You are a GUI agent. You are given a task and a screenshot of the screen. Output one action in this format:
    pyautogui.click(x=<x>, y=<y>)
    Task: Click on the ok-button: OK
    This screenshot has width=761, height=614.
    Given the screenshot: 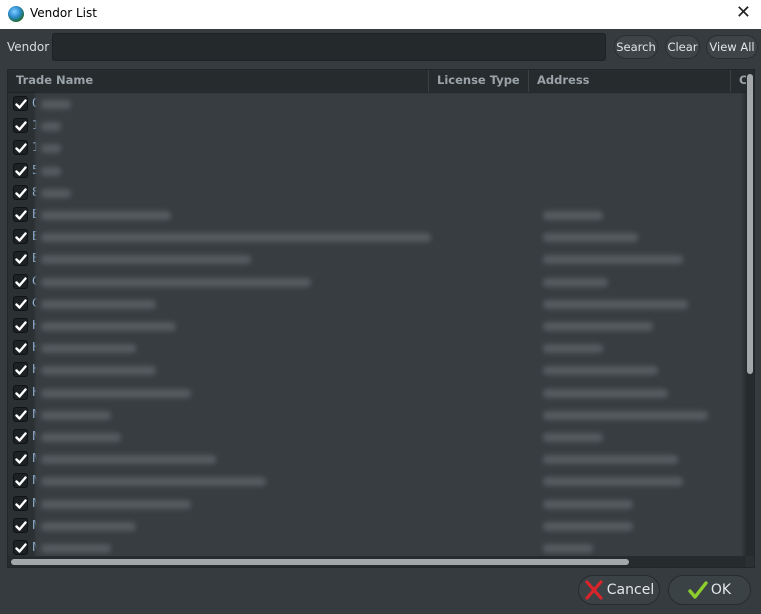 What is the action you would take?
    pyautogui.click(x=709, y=590)
    